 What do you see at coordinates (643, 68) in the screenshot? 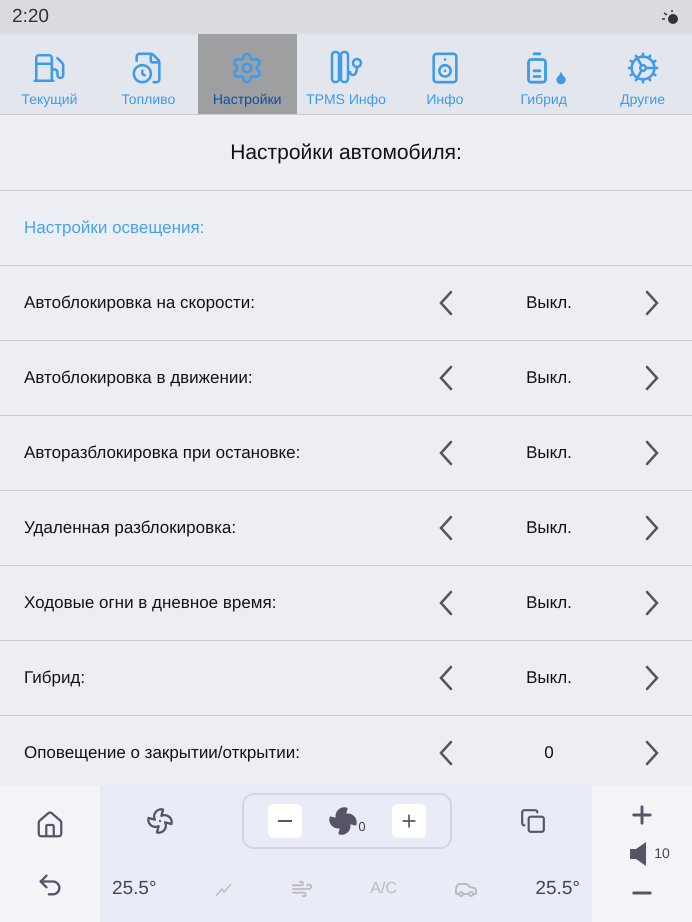
I see `gear-icon` at bounding box center [643, 68].